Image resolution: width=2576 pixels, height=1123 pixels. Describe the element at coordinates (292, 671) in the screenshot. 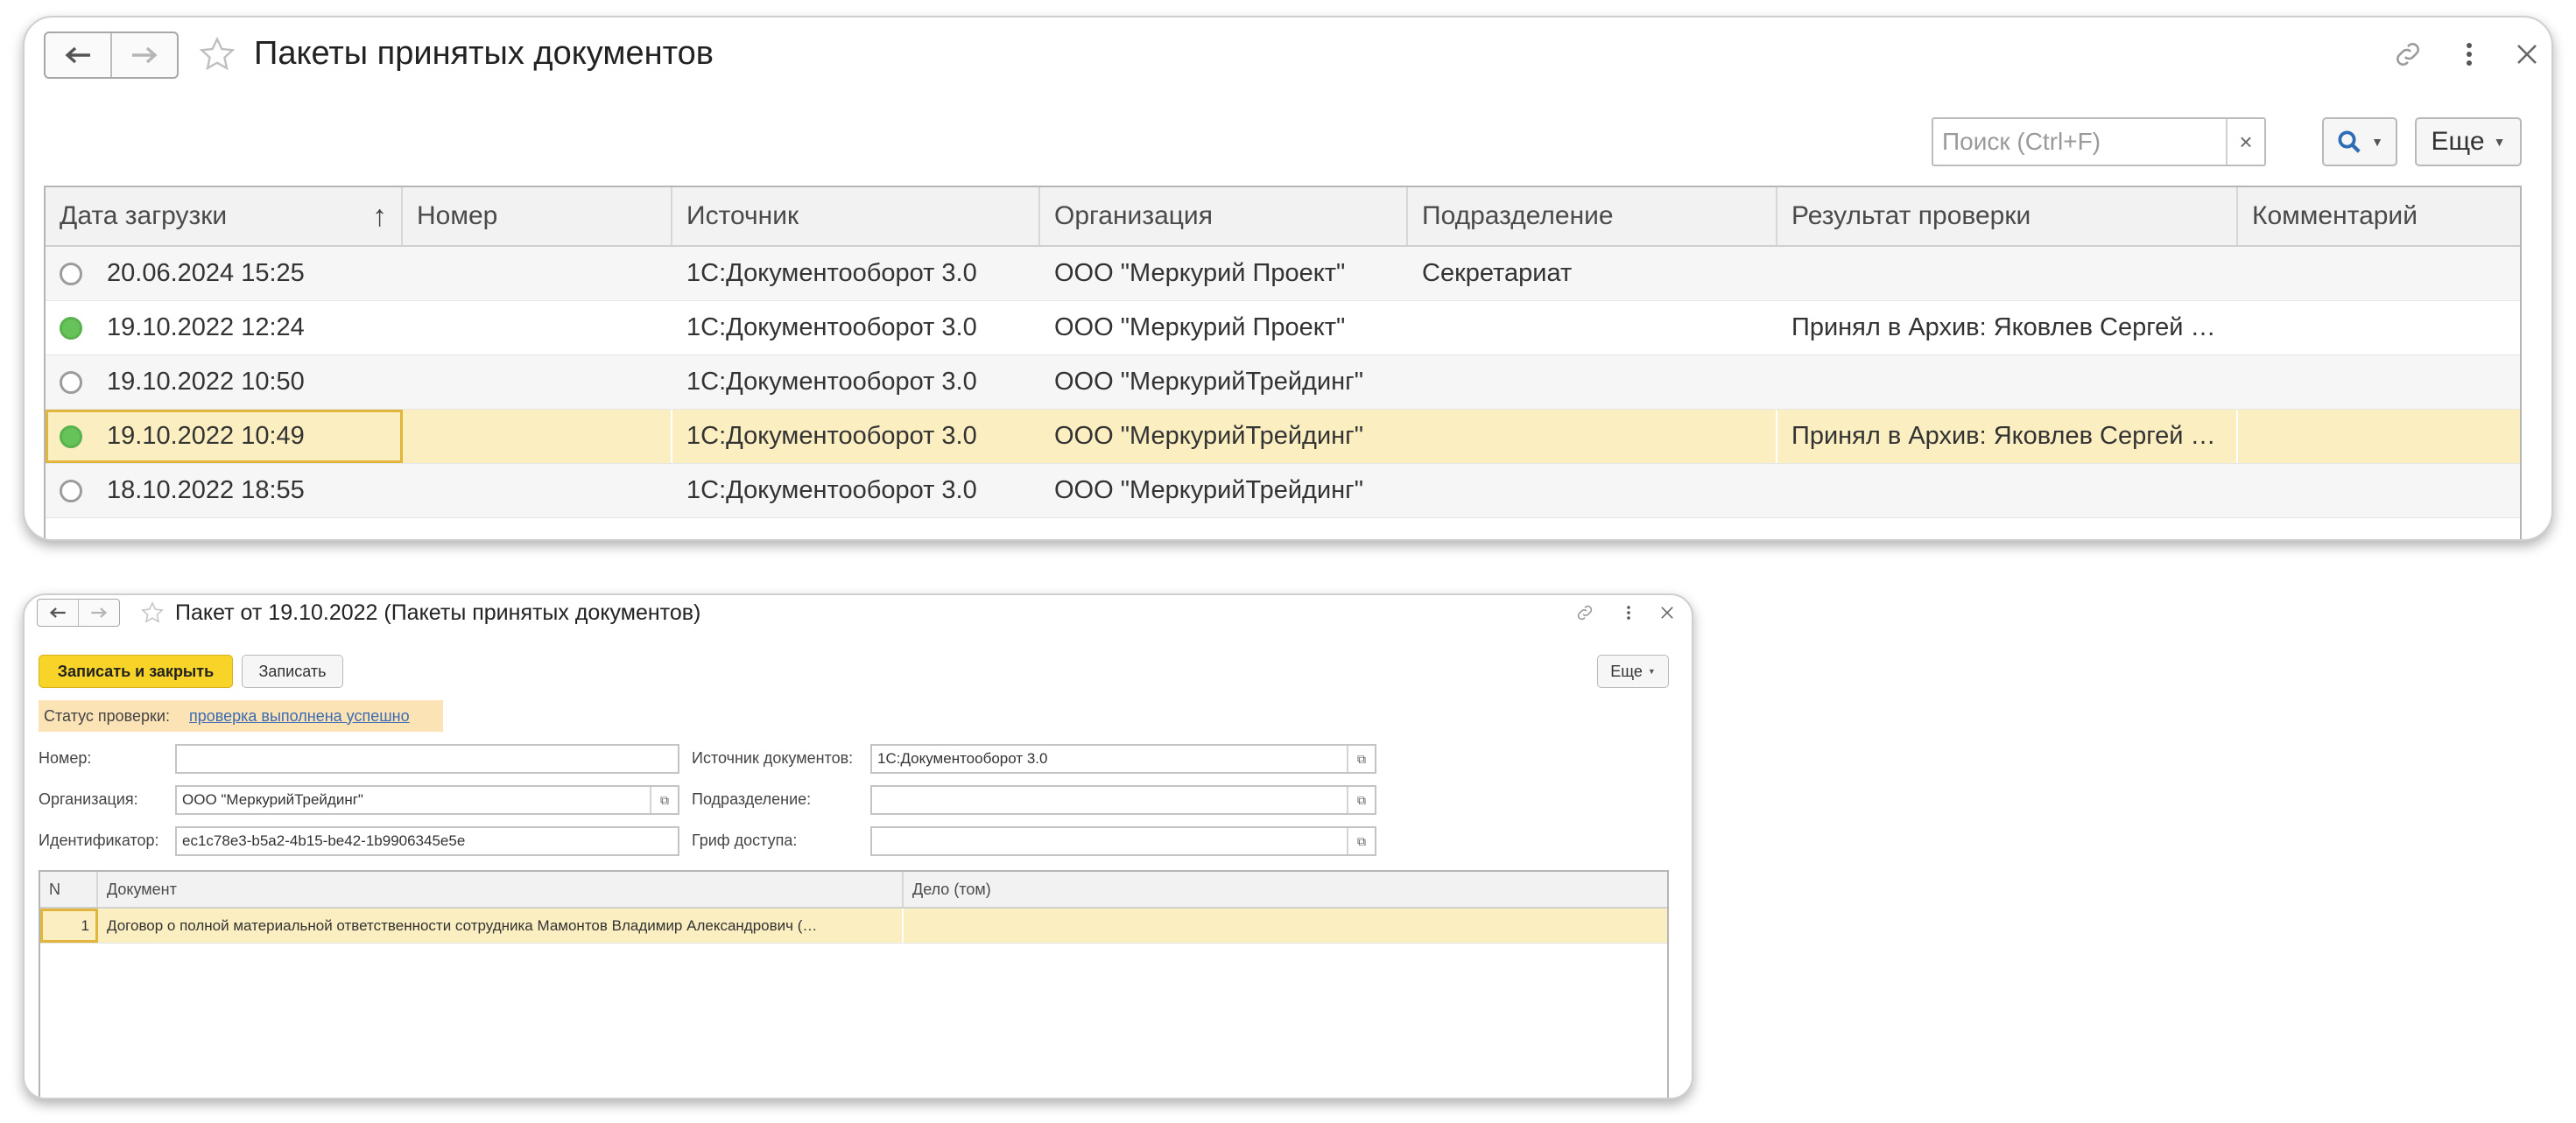

I see `save-button: Записать` at that location.